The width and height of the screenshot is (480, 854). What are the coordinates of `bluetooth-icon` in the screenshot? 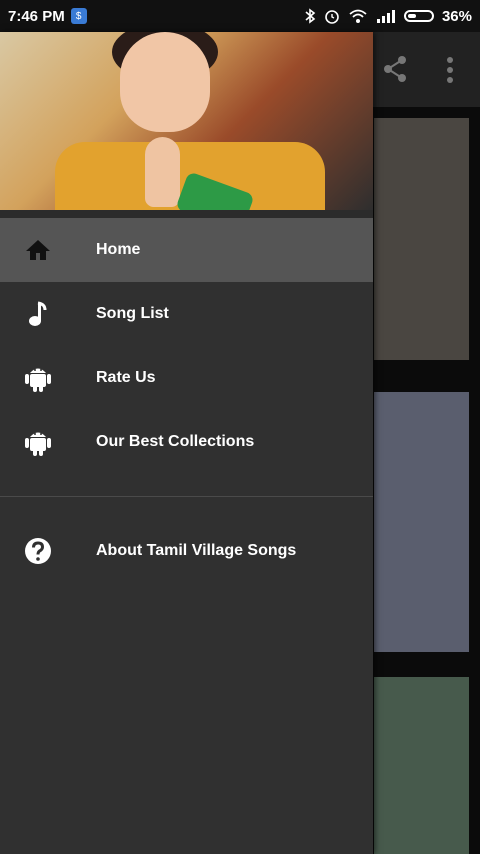 It's located at (310, 16).